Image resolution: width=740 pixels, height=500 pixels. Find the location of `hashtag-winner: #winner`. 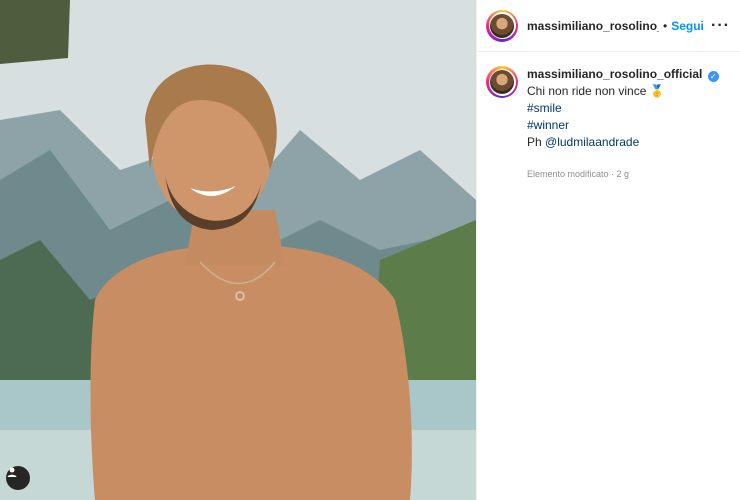

hashtag-winner: #winner is located at coordinates (627, 125).